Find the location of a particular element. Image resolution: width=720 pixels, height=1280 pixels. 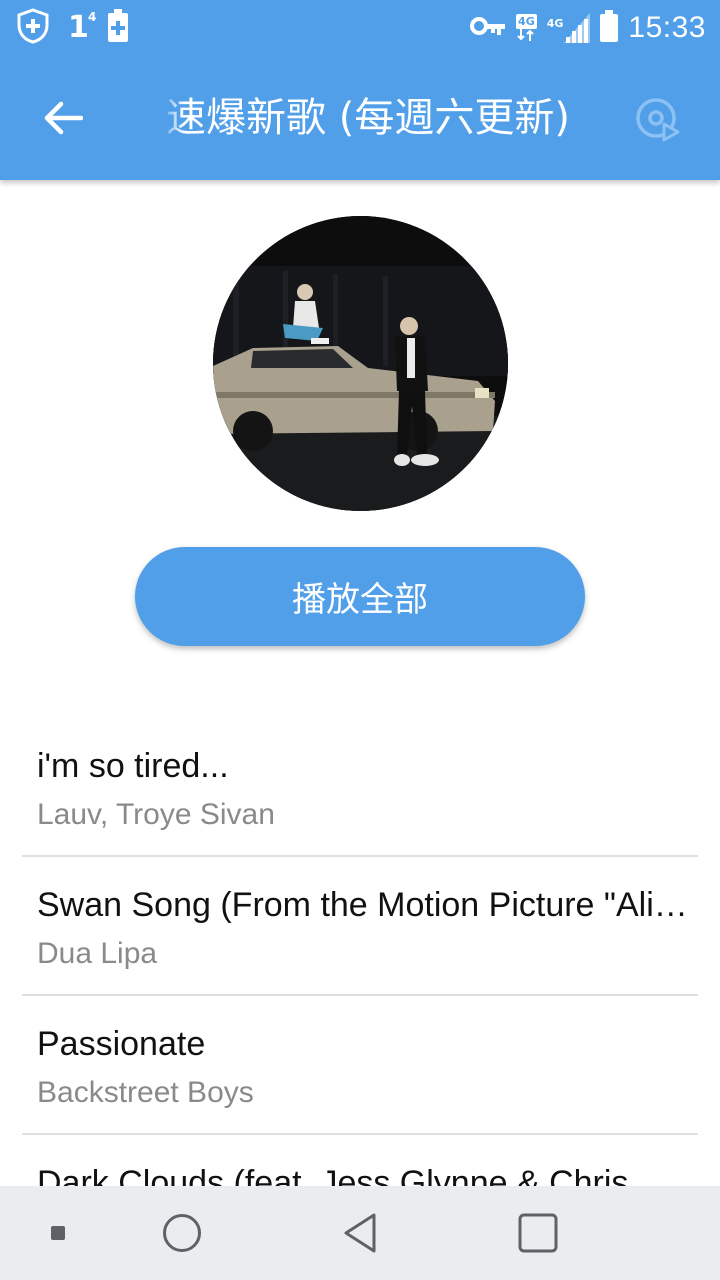

title-container: 速爆新歌 (每週六更新) is located at coordinates (395, 118).